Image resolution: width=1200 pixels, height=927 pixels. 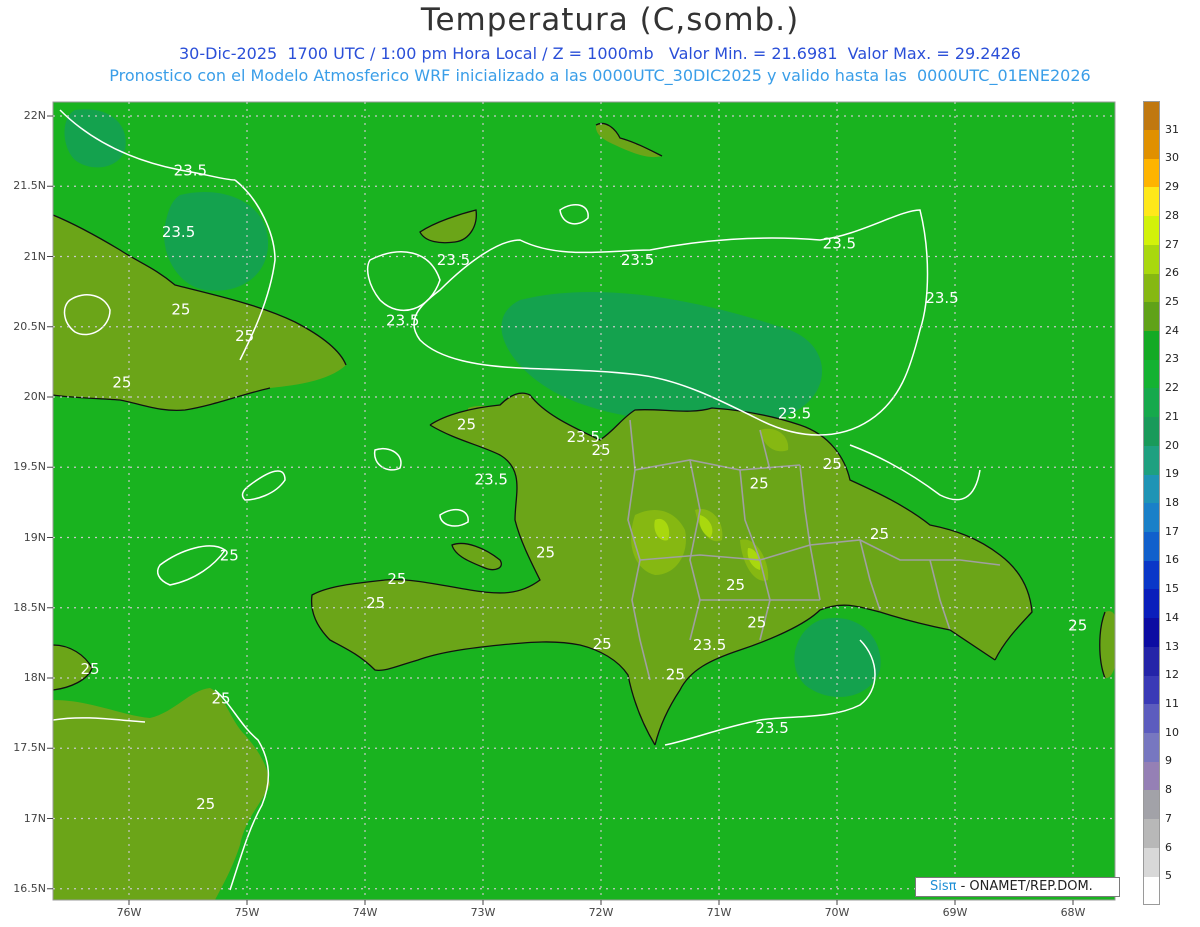 What do you see at coordinates (1172, 187) in the screenshot?
I see `colorbar-label: 29` at bounding box center [1172, 187].